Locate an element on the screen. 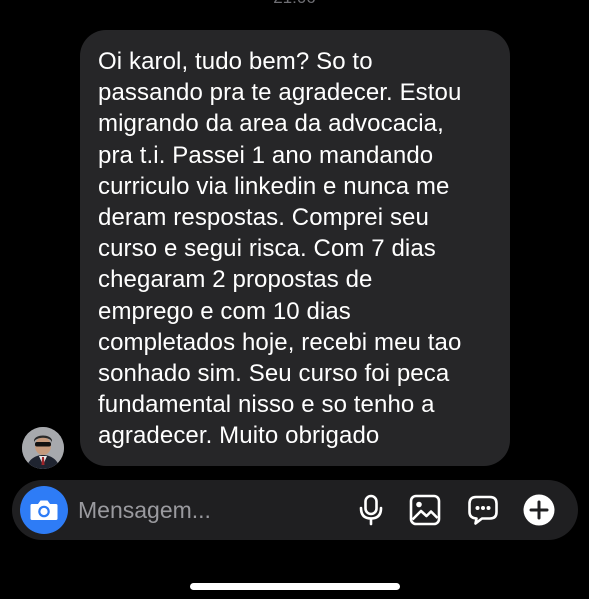 The width and height of the screenshot is (589, 599). gallery-button is located at coordinates (425, 510).